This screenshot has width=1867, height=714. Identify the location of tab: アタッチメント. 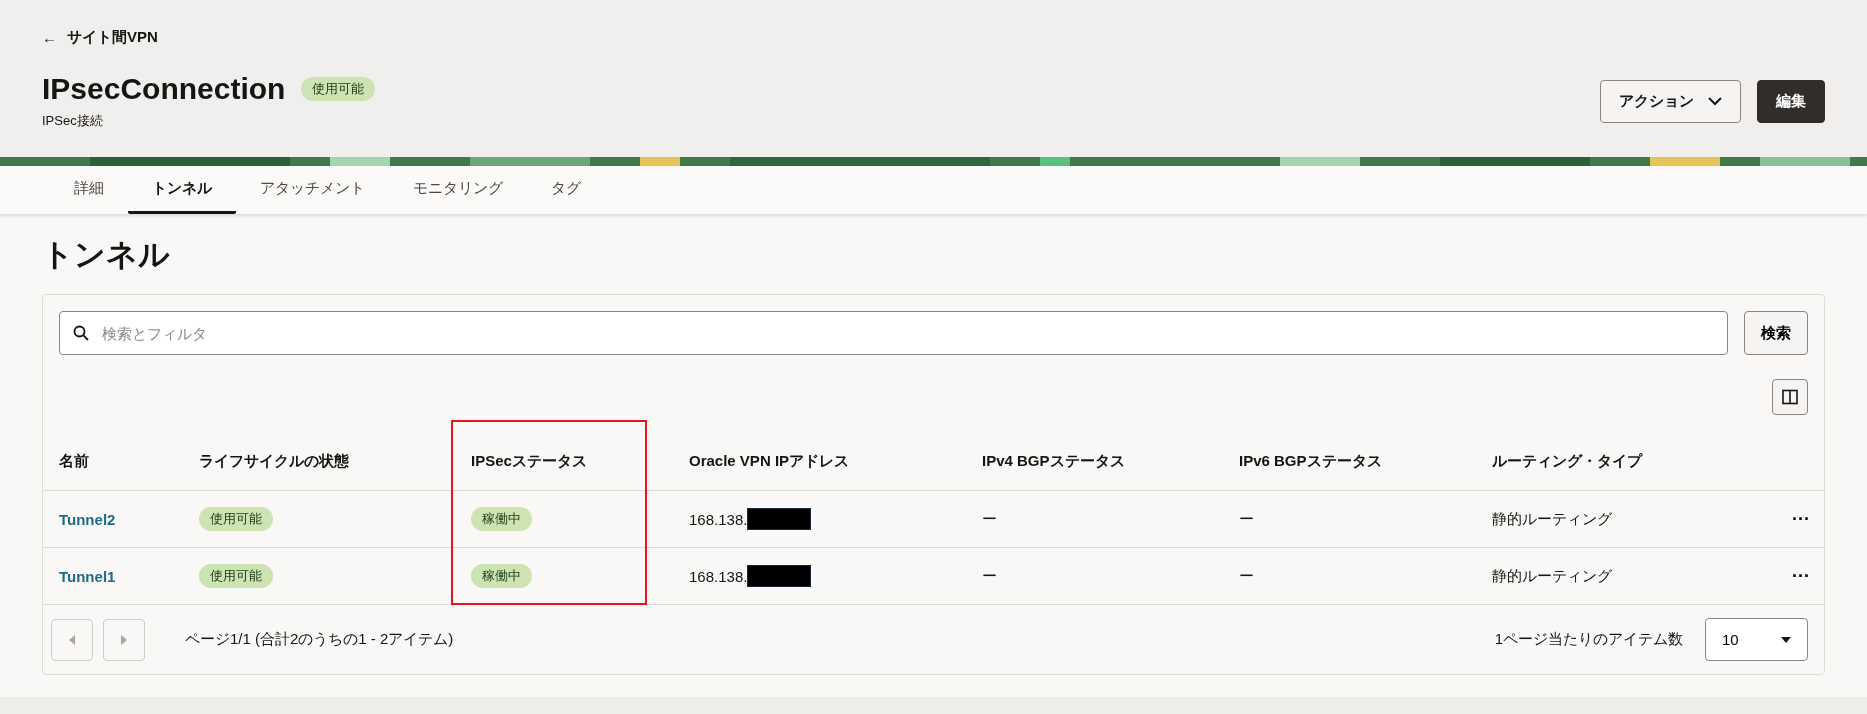
(312, 190).